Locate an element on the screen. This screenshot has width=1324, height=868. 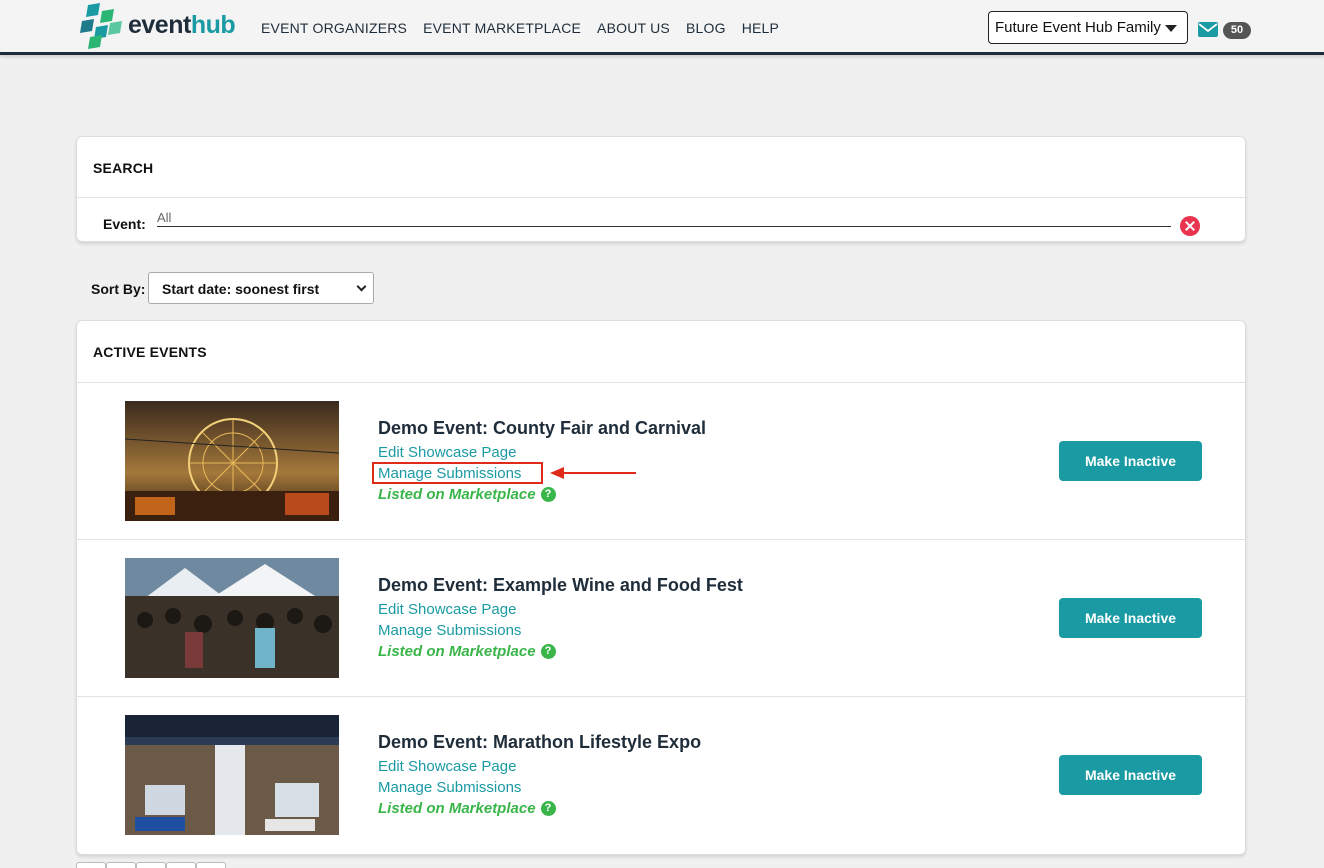
event-title: Demo Event: Example Wine and Food Fest is located at coordinates (560, 585).